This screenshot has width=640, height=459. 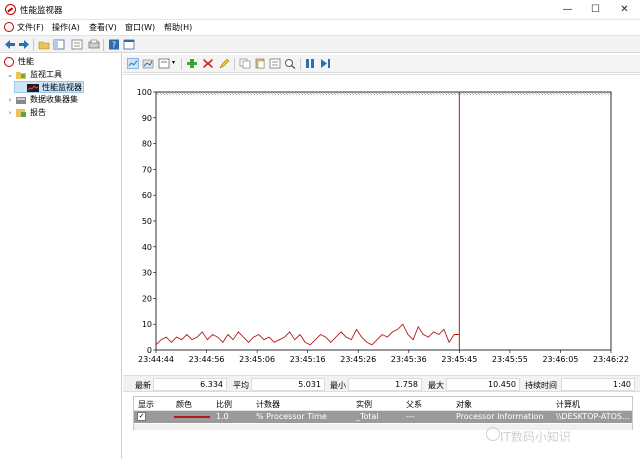 What do you see at coordinates (208, 63) in the screenshot?
I see `delete-counter-icon` at bounding box center [208, 63].